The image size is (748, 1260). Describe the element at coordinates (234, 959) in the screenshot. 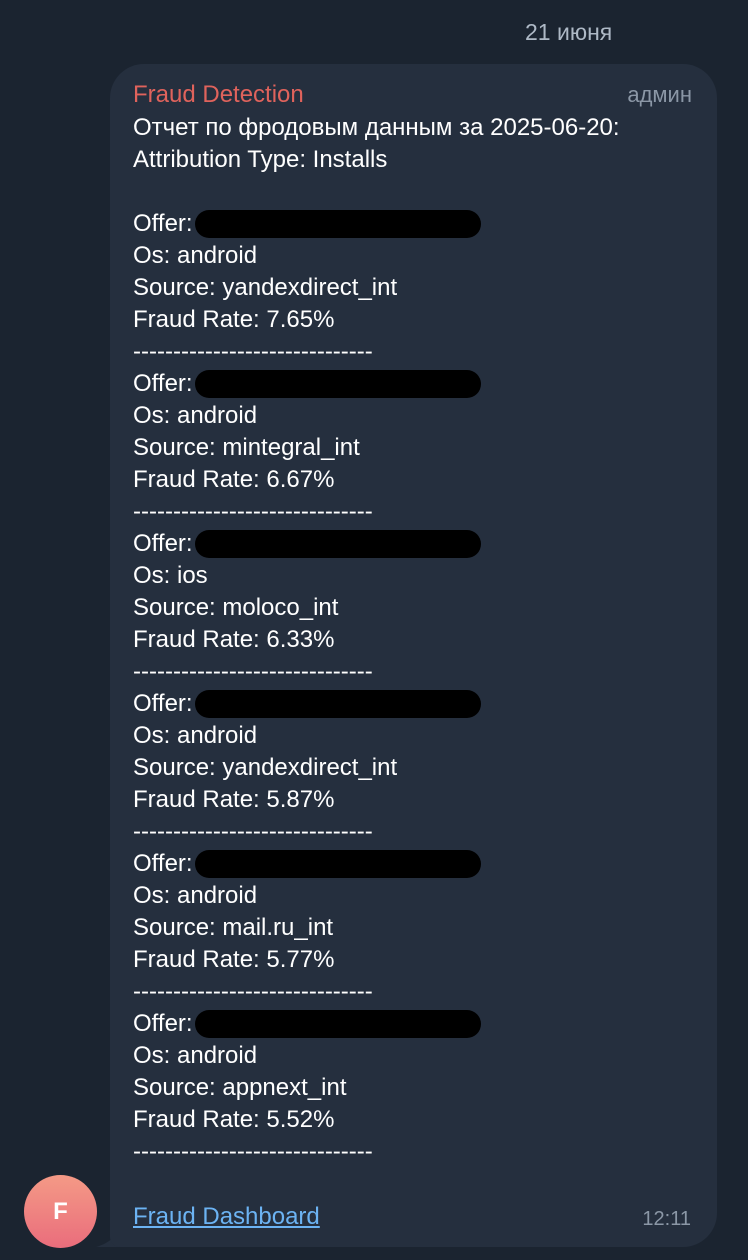

I see `fraud-rate-line: Fraud Rate: 5.77%` at that location.